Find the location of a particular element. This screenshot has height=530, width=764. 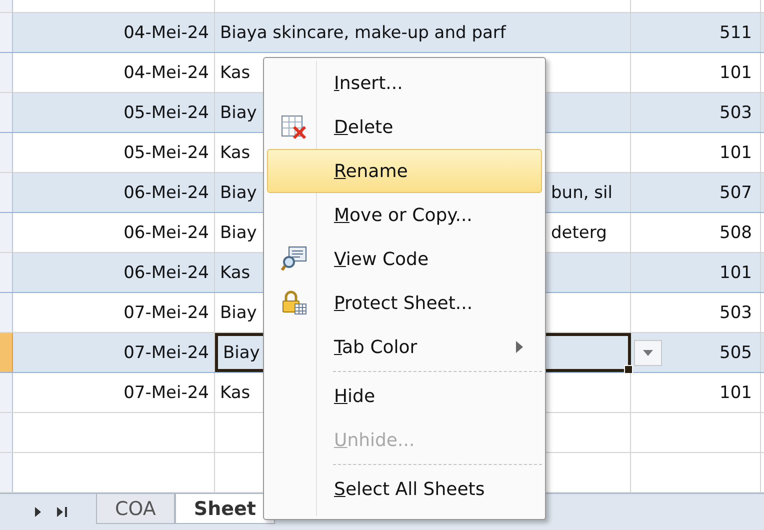

menu-item: Delete is located at coordinates (404, 127).